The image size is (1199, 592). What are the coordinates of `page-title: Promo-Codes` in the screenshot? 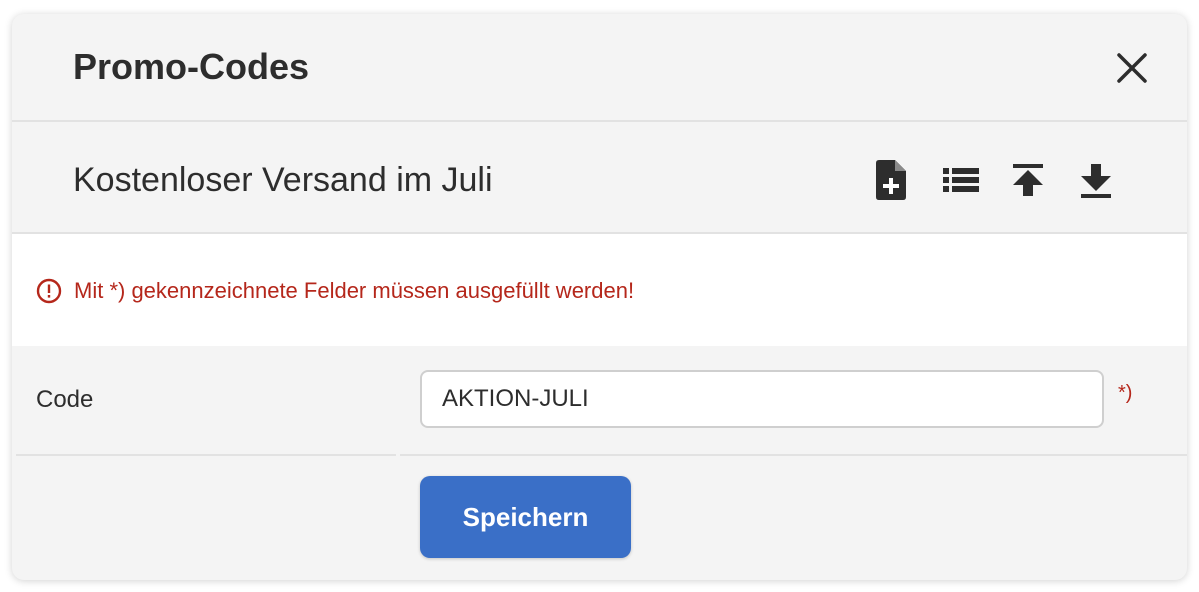 It's located at (191, 66).